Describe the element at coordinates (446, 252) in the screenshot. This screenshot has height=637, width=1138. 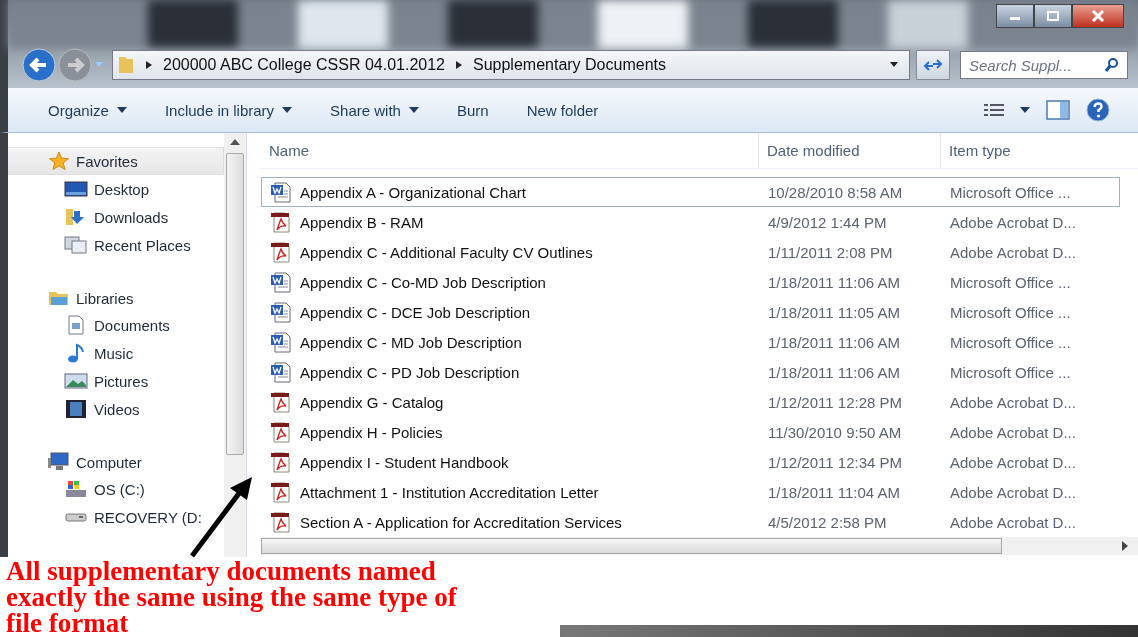
I see `file-name: Appendix C - Additional Faculty CV Outlines` at that location.